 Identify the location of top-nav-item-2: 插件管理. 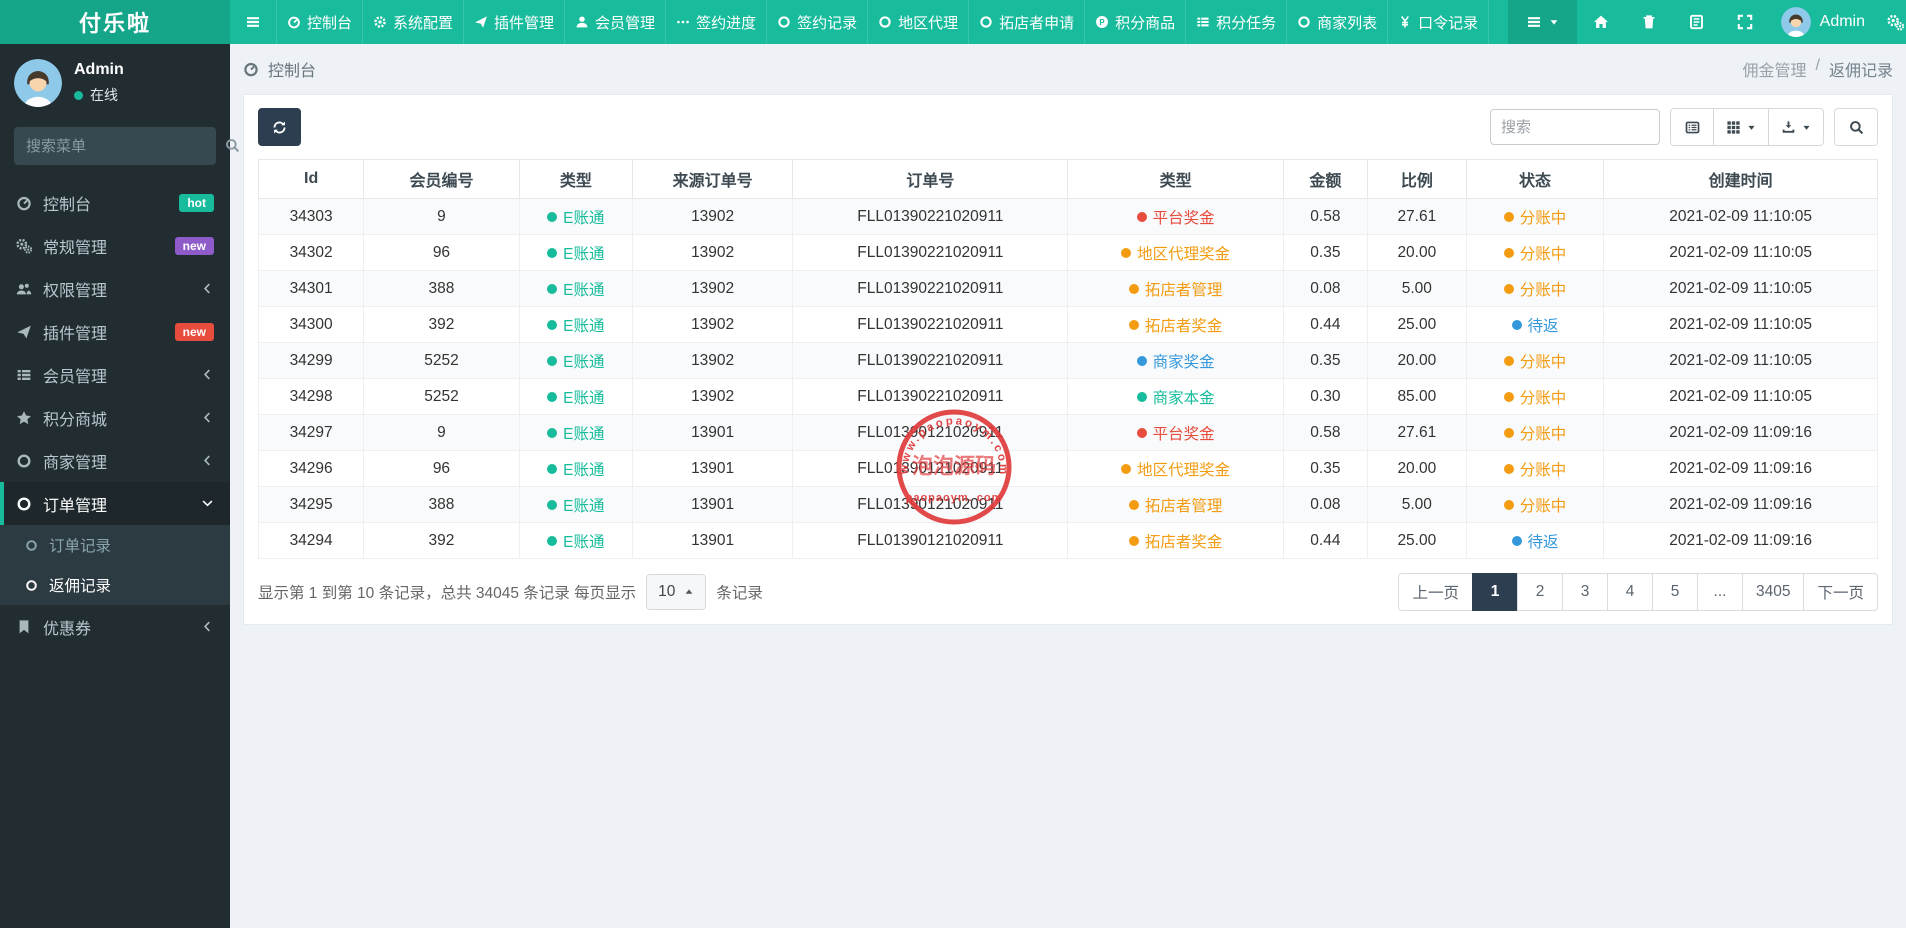
(513, 22).